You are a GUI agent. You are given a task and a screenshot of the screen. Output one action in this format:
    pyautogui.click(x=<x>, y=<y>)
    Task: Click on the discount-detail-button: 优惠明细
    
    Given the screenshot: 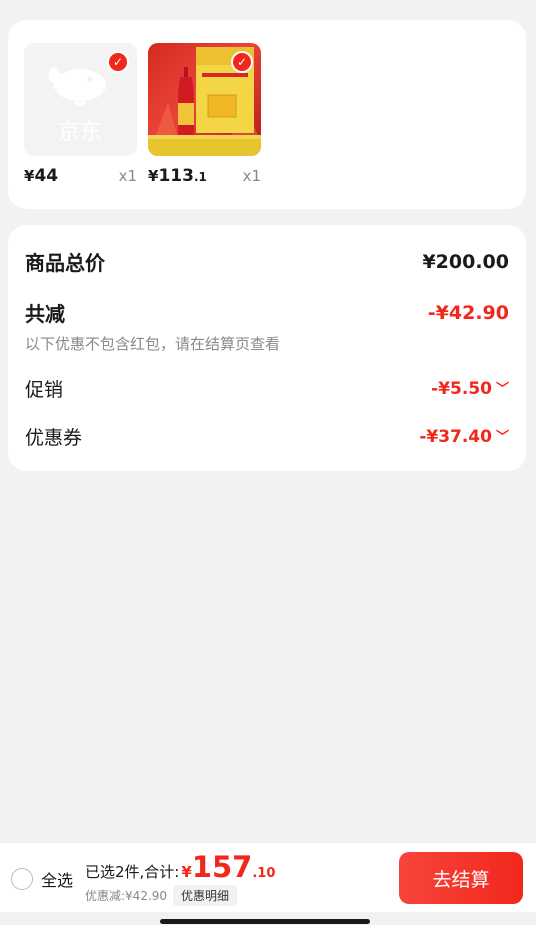 What is the action you would take?
    pyautogui.click(x=205, y=895)
    